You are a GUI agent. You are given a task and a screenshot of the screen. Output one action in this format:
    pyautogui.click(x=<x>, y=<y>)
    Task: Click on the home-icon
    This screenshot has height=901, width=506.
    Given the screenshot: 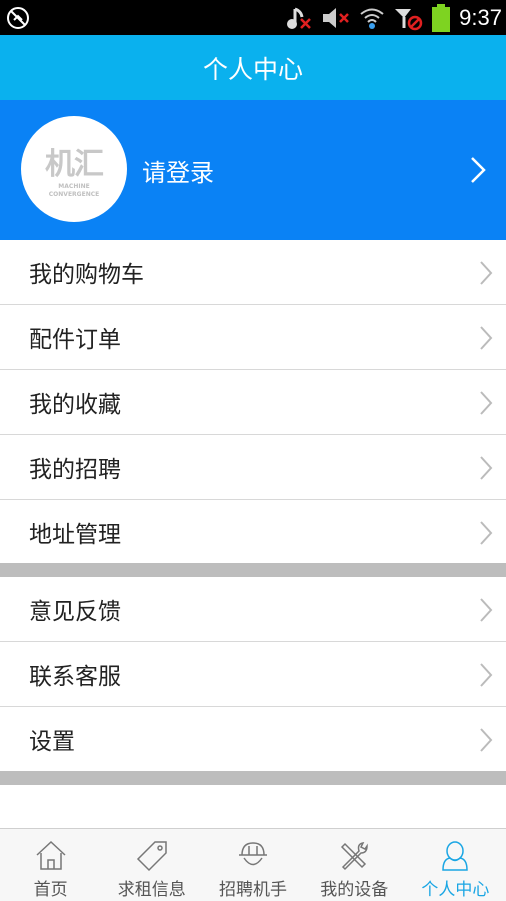 What is the action you would take?
    pyautogui.click(x=51, y=855)
    